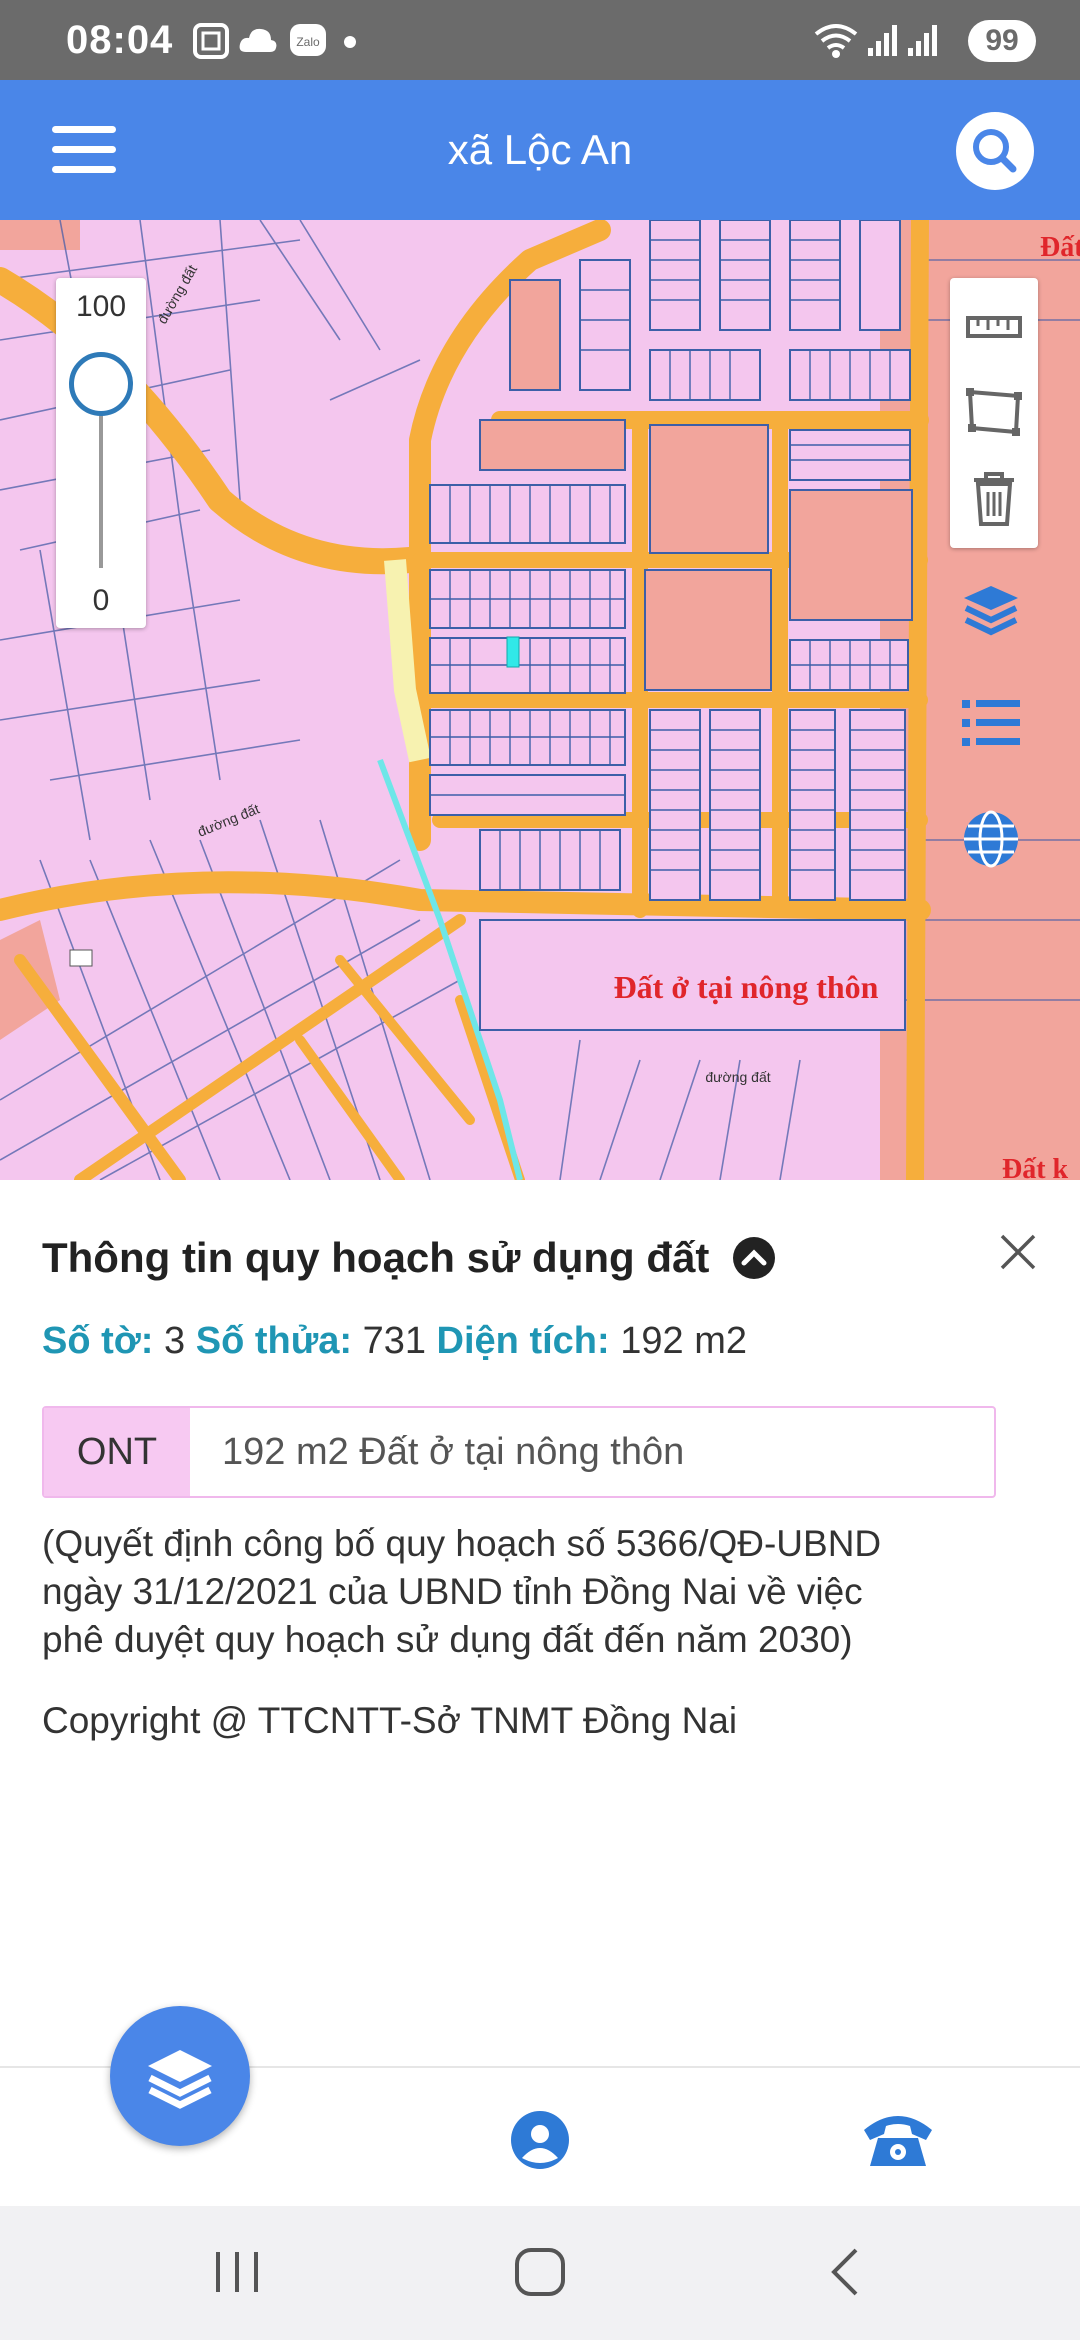 The width and height of the screenshot is (1080, 2340). What do you see at coordinates (120, 40) in the screenshot?
I see `status-time: 08:04` at bounding box center [120, 40].